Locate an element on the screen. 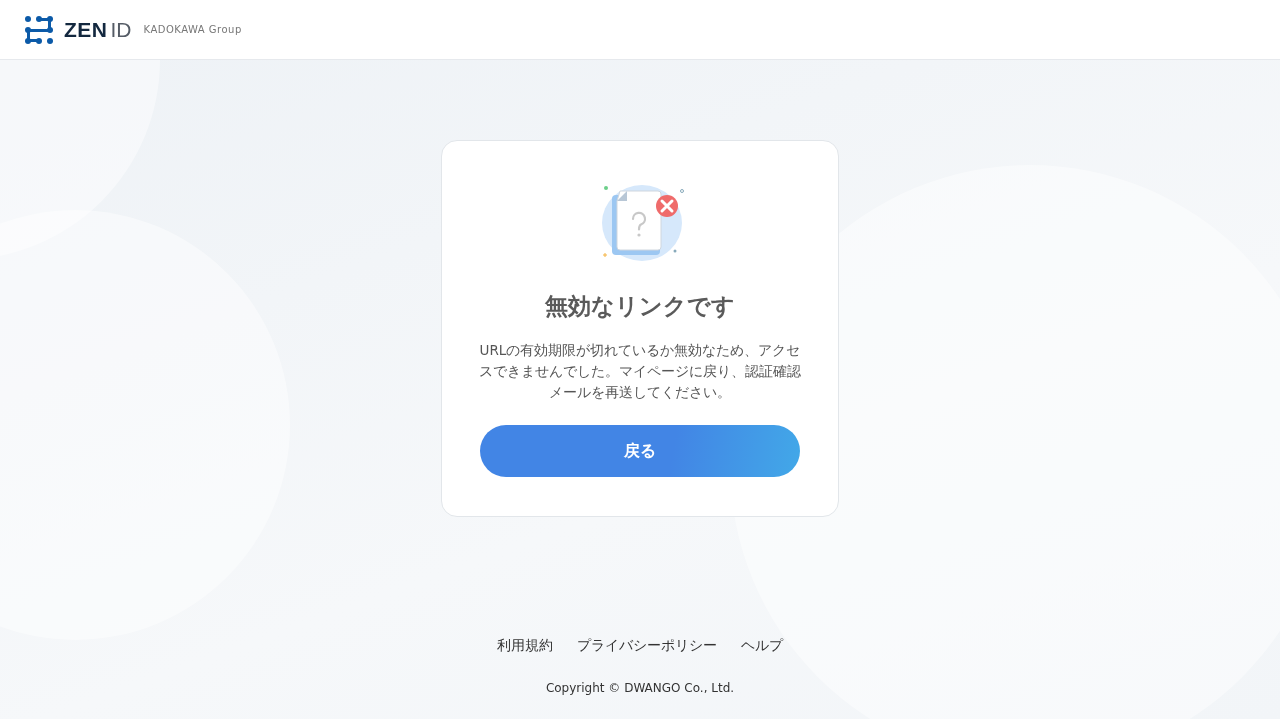  logo-icon is located at coordinates (39, 29).